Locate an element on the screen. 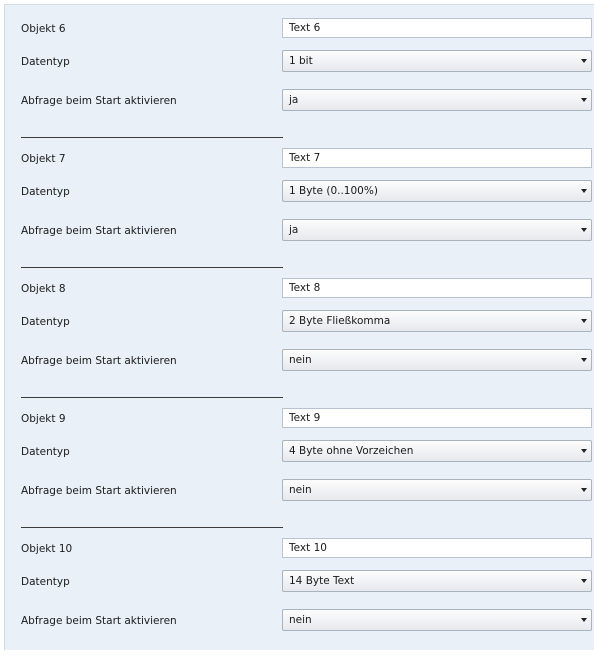 This screenshot has height=655, width=596. object-name-row: Objekt 9 Text 9 is located at coordinates (300, 419).